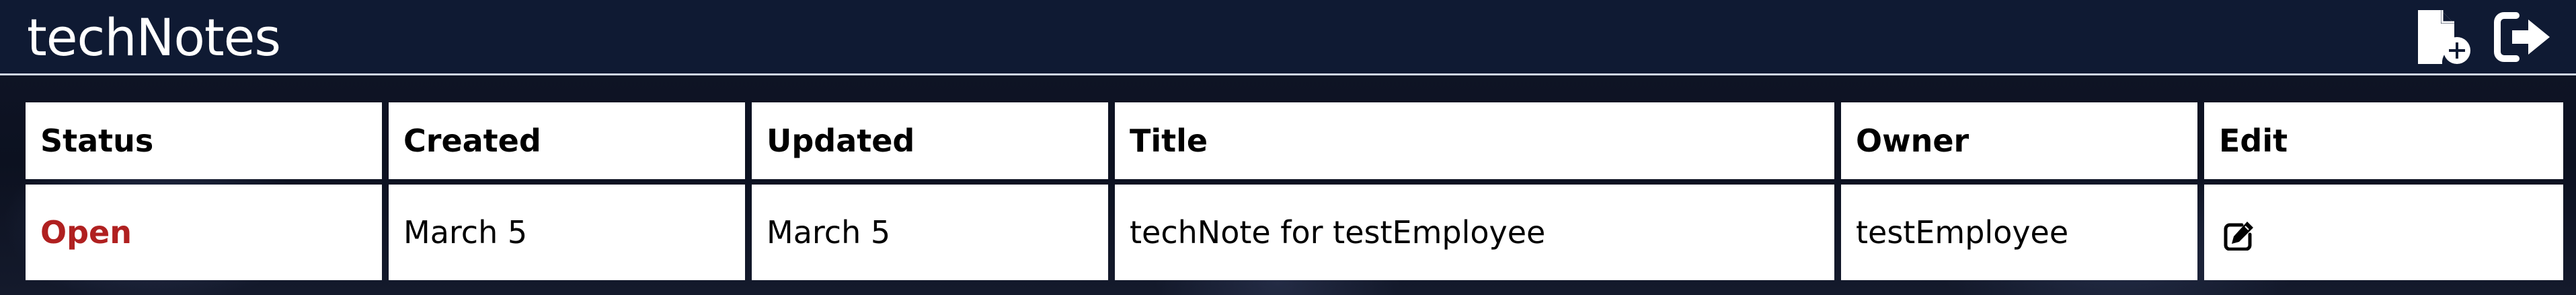 This screenshot has width=2576, height=295. Describe the element at coordinates (2384, 140) in the screenshot. I see `column-header-edit: Edit` at that location.